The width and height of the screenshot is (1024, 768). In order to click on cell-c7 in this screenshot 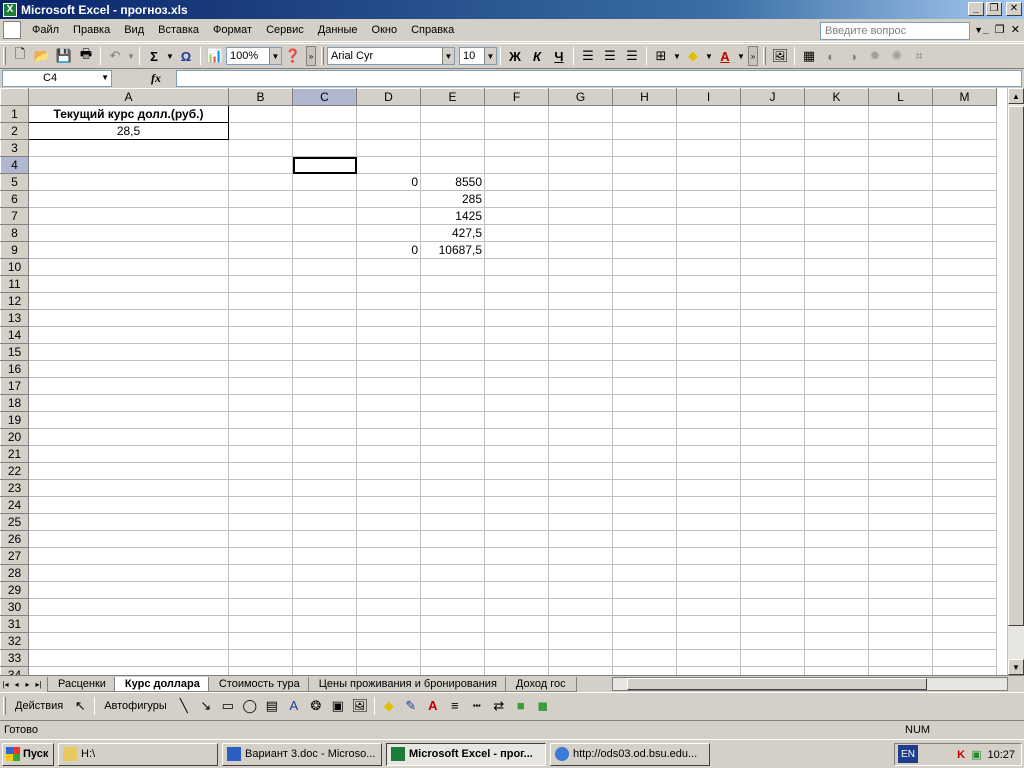, I will do `click(324, 216)`.